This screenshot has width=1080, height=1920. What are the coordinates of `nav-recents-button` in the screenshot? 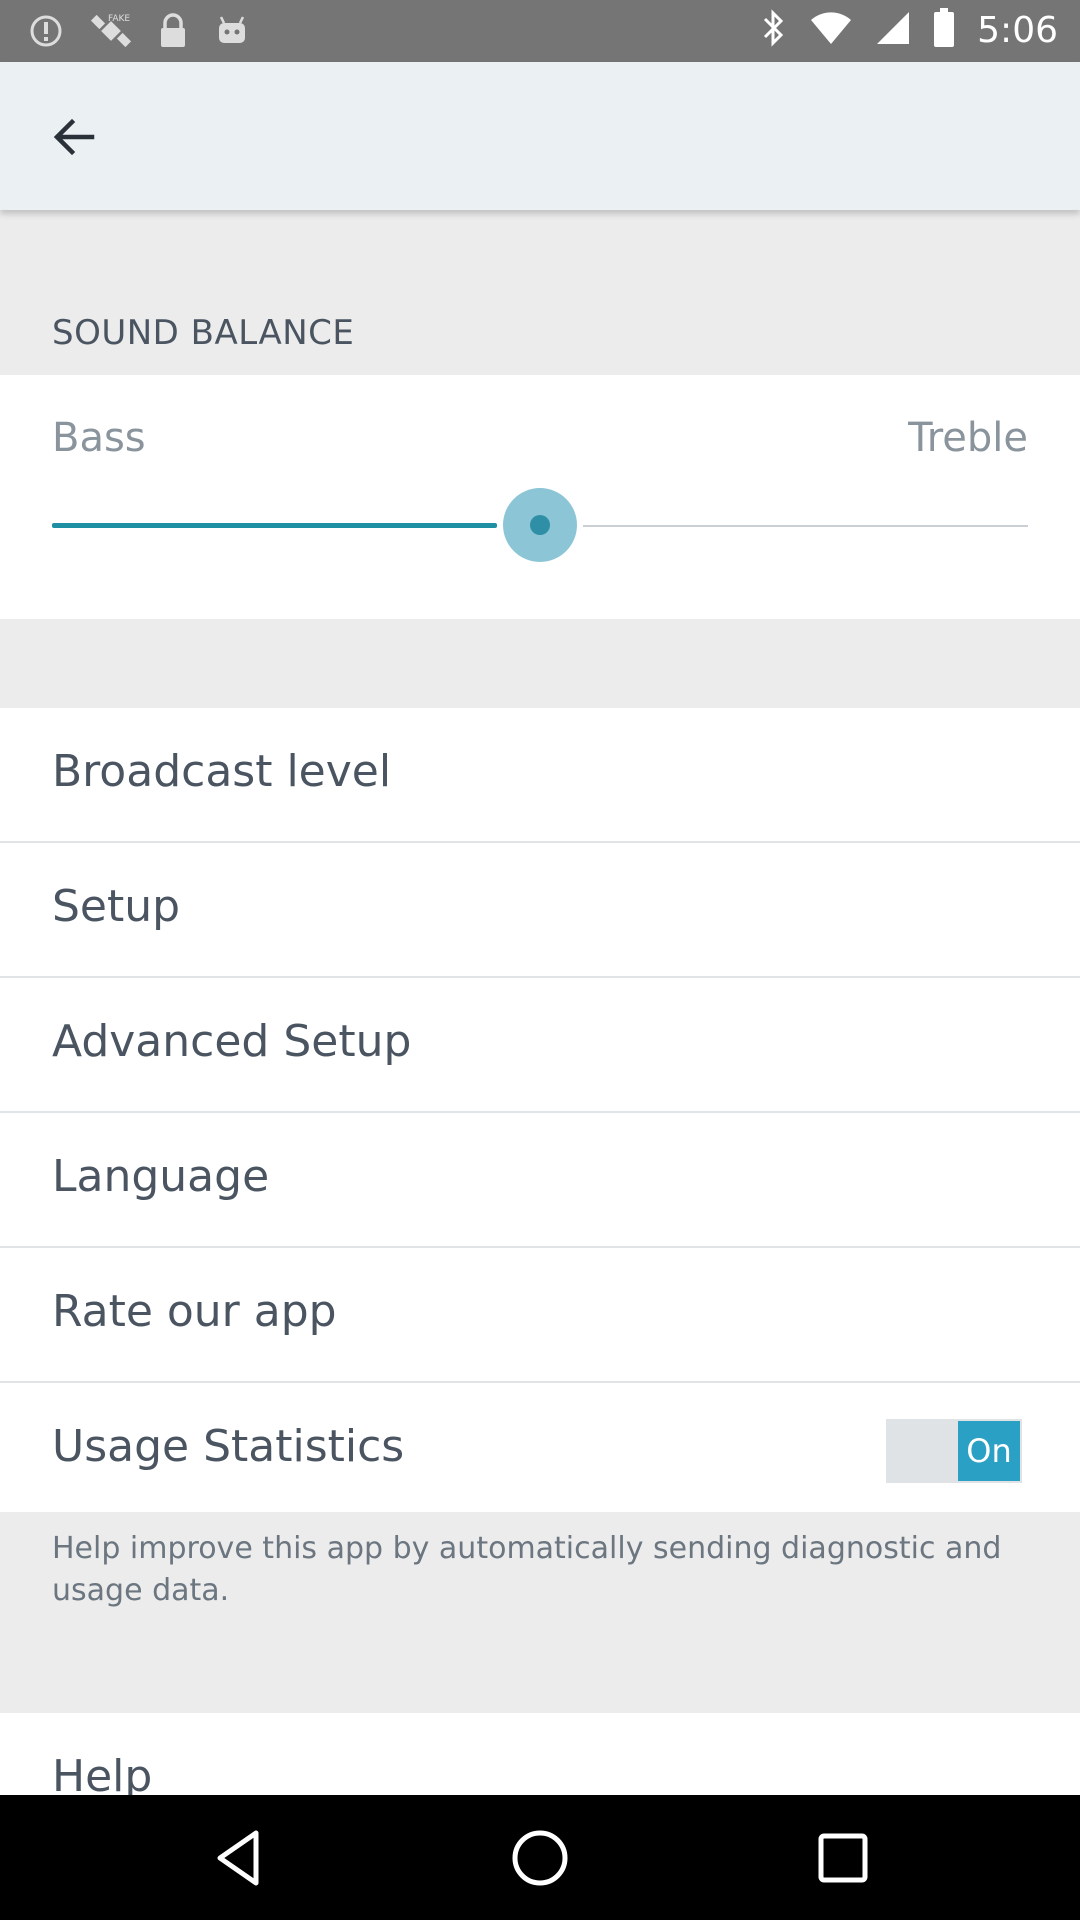 It's located at (843, 1858).